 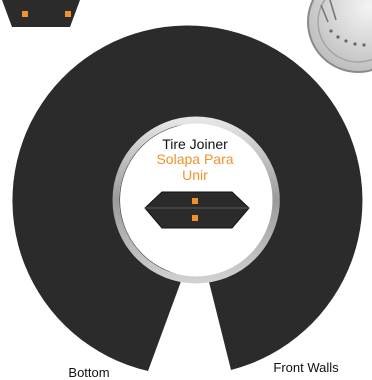 I want to click on tire-joiner-label: Tire Joiner, so click(x=195, y=144).